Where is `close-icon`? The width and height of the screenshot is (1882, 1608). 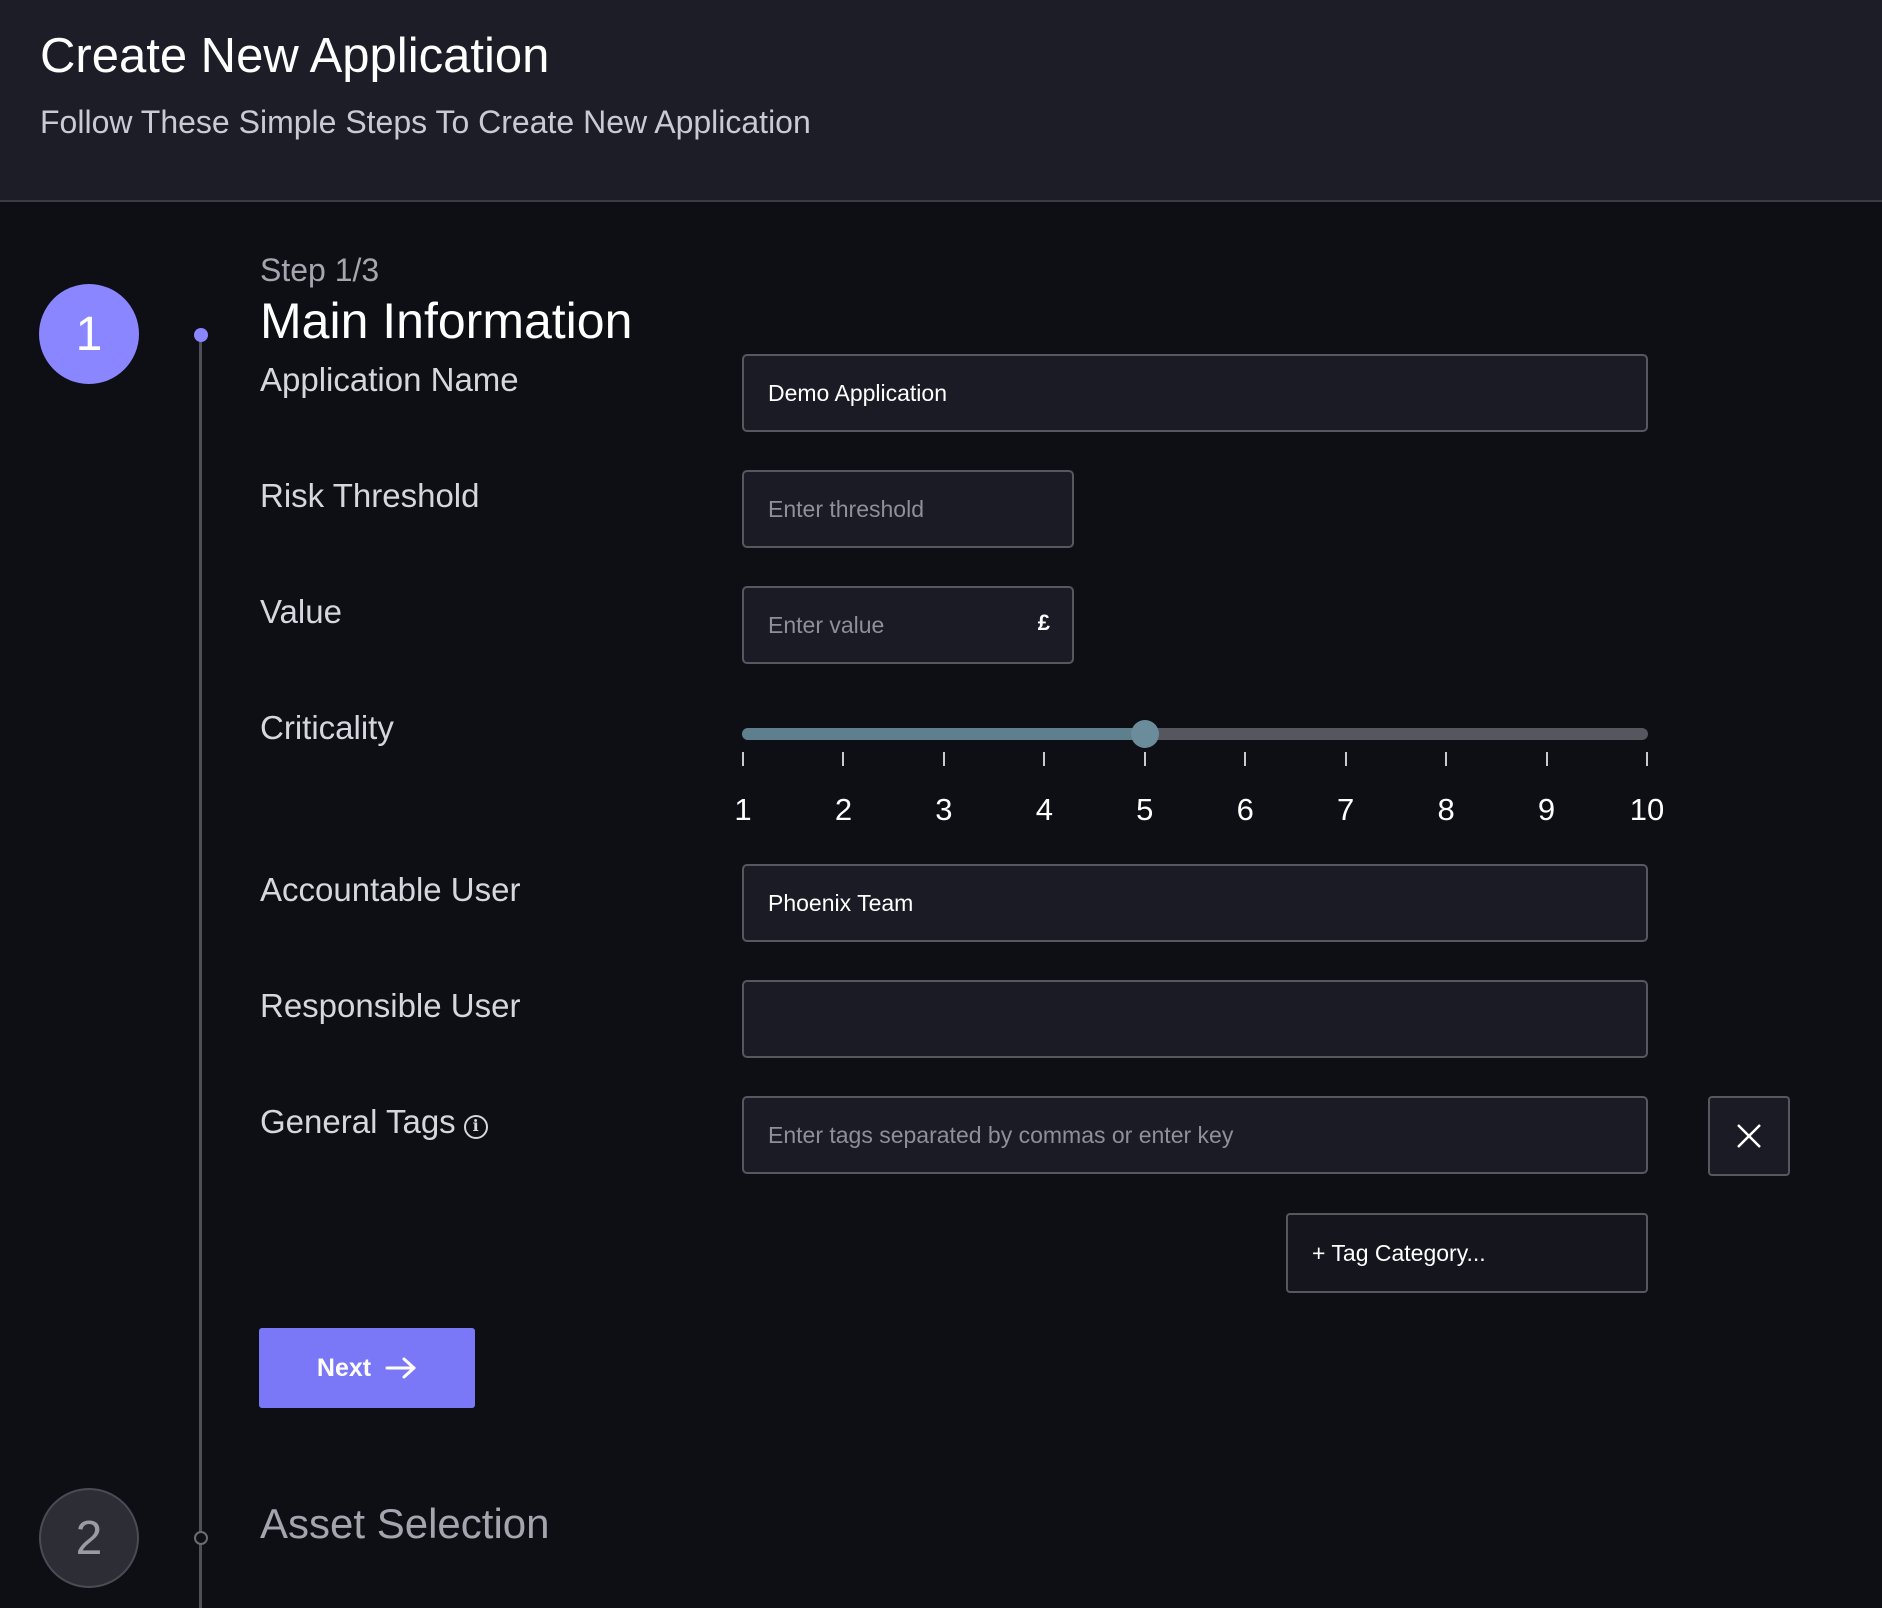
close-icon is located at coordinates (1749, 1136).